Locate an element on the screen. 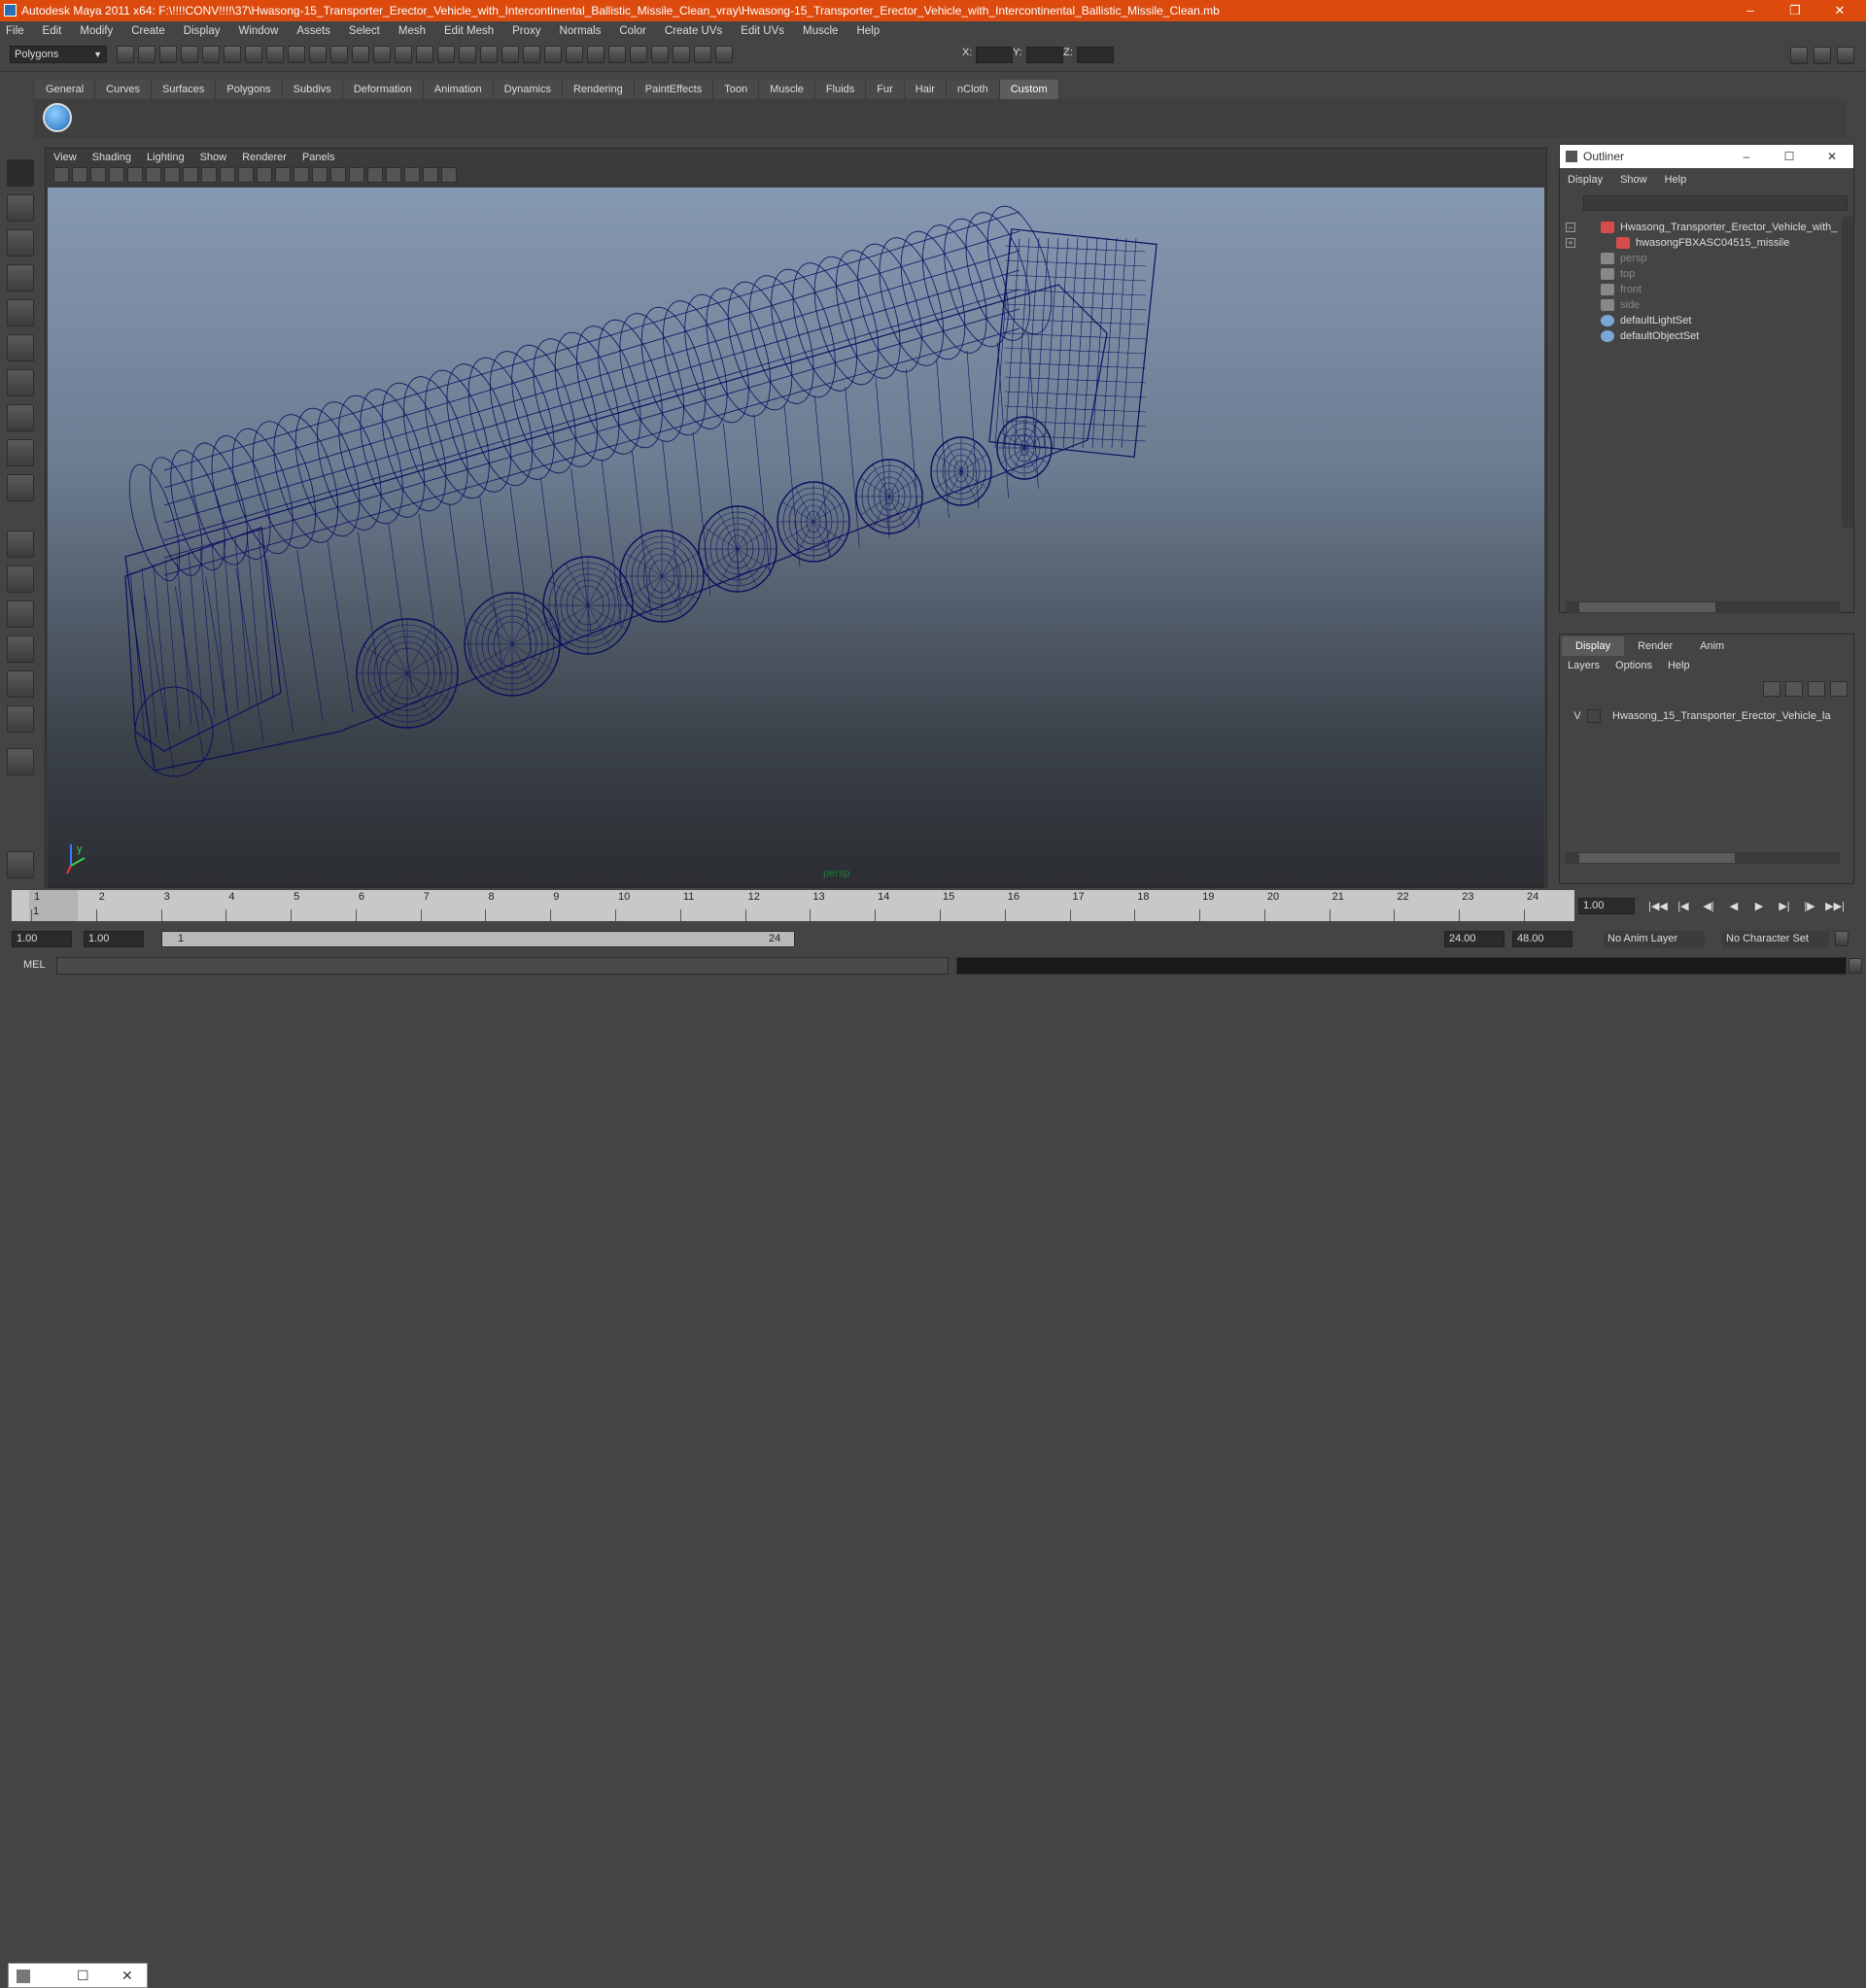  persp-outliner-layout-icon is located at coordinates (20, 614).